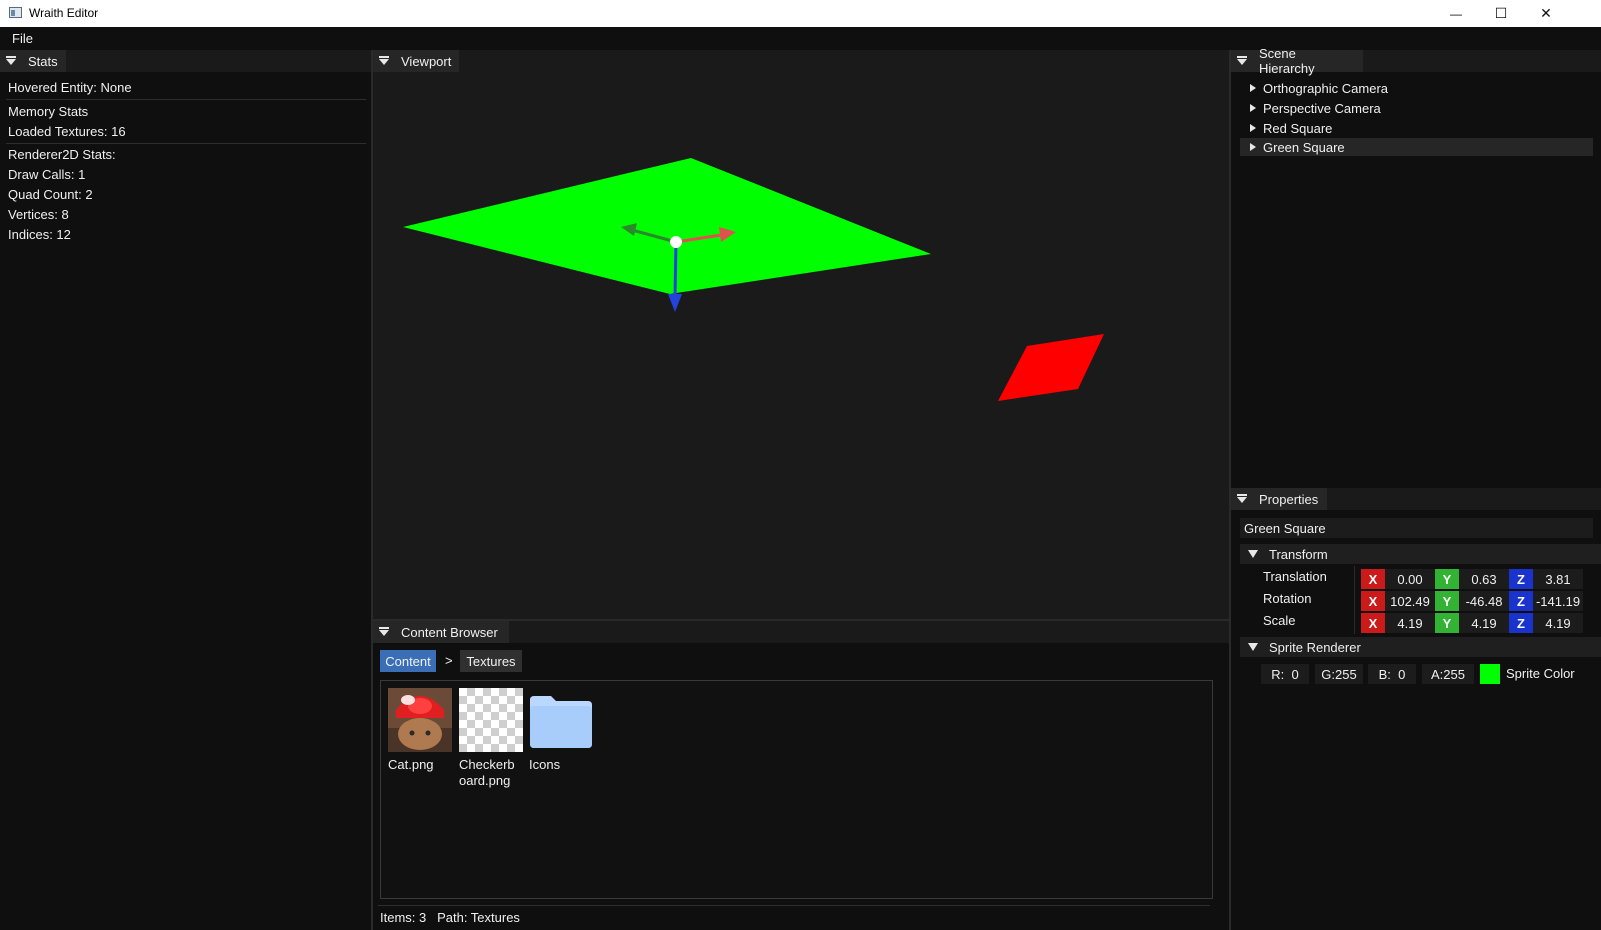 The height and width of the screenshot is (930, 1601). Describe the element at coordinates (1392, 674) in the screenshot. I see `color-b-field: B: 0` at that location.